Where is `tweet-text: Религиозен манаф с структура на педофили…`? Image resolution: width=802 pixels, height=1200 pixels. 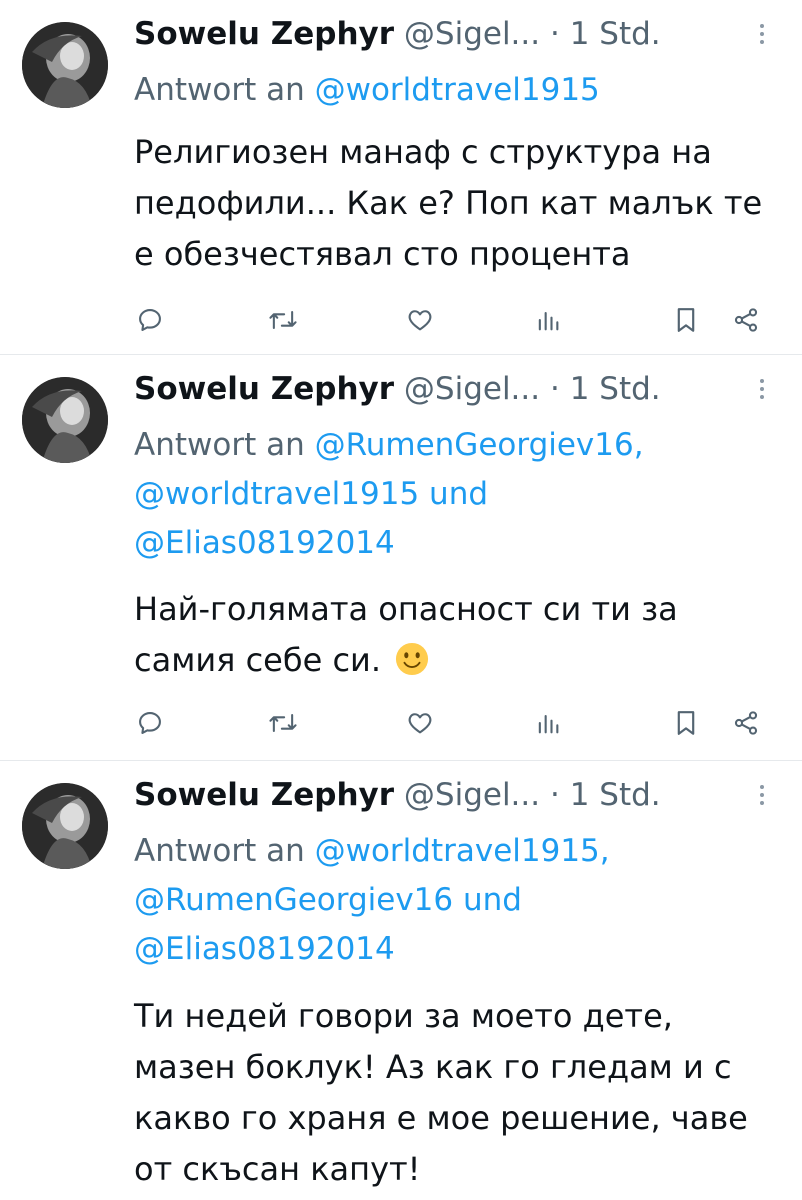 tweet-text: Религиозен манаф с структура на педофили… is located at coordinates (448, 203).